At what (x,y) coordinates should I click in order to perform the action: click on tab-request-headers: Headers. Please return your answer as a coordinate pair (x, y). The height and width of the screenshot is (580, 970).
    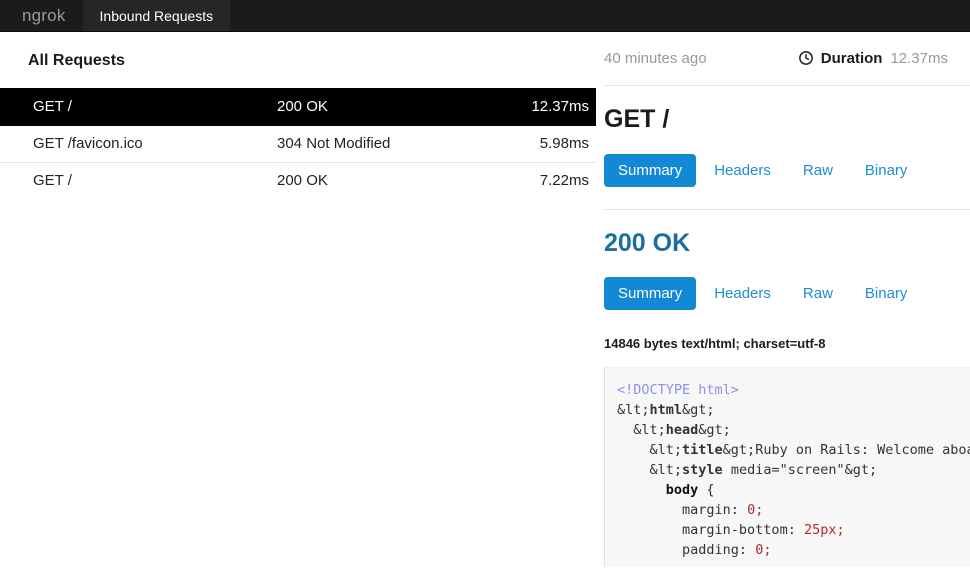
    Looking at the image, I should click on (742, 170).